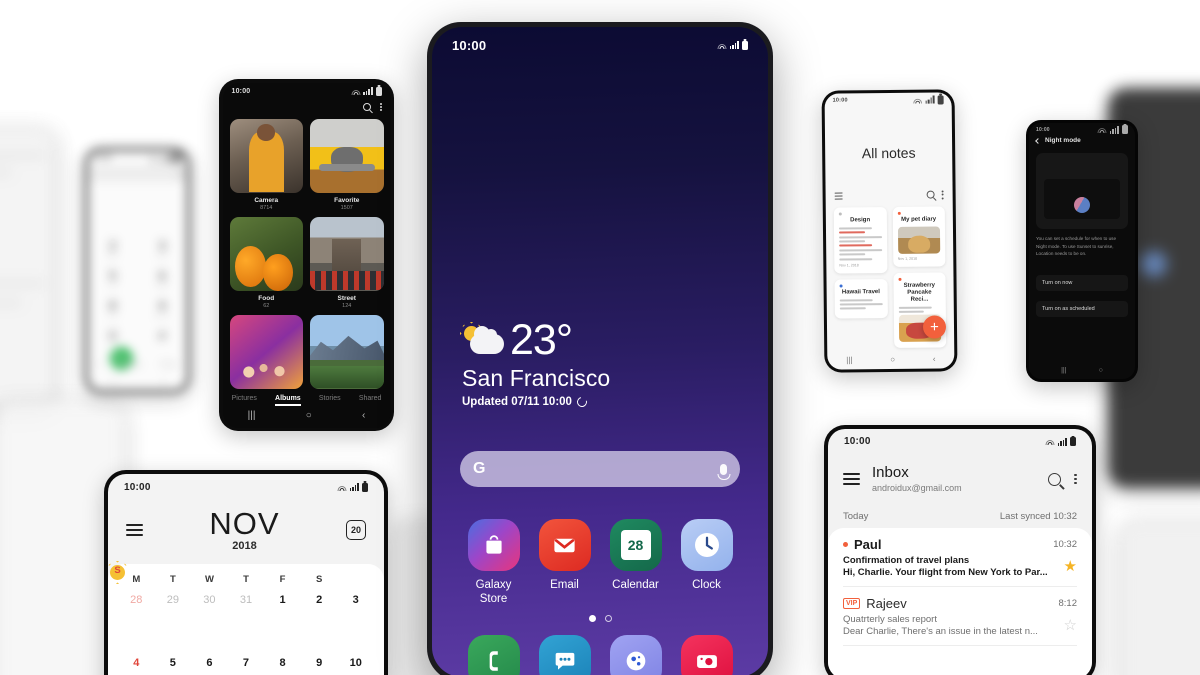 Image resolution: width=1200 pixels, height=675 pixels. I want to click on tab-contacts: Contacts, so click(131, 365).